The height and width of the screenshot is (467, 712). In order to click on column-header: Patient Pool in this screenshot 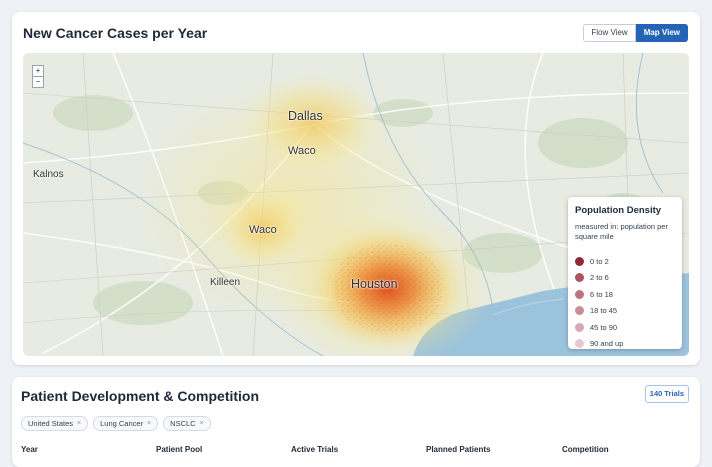, I will do `click(179, 449)`.